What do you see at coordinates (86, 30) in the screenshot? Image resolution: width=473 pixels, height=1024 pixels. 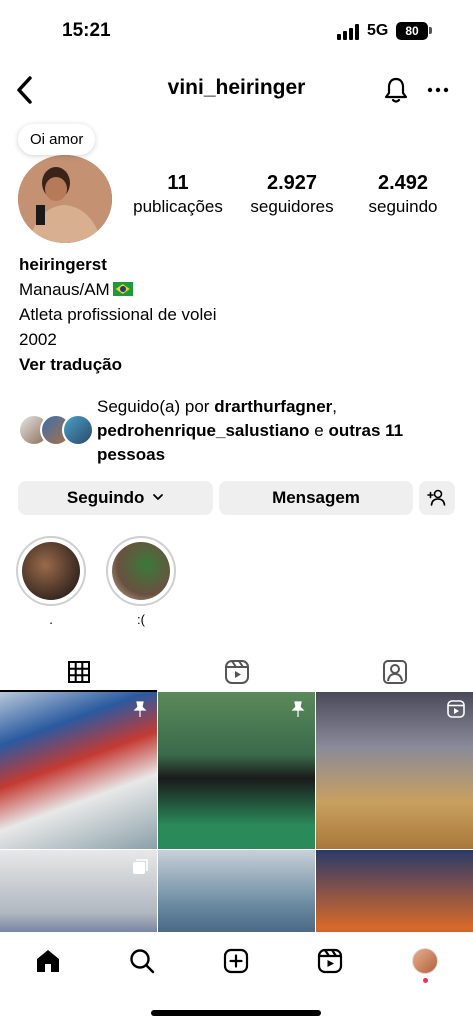 I see `status-time: 15:21` at bounding box center [86, 30].